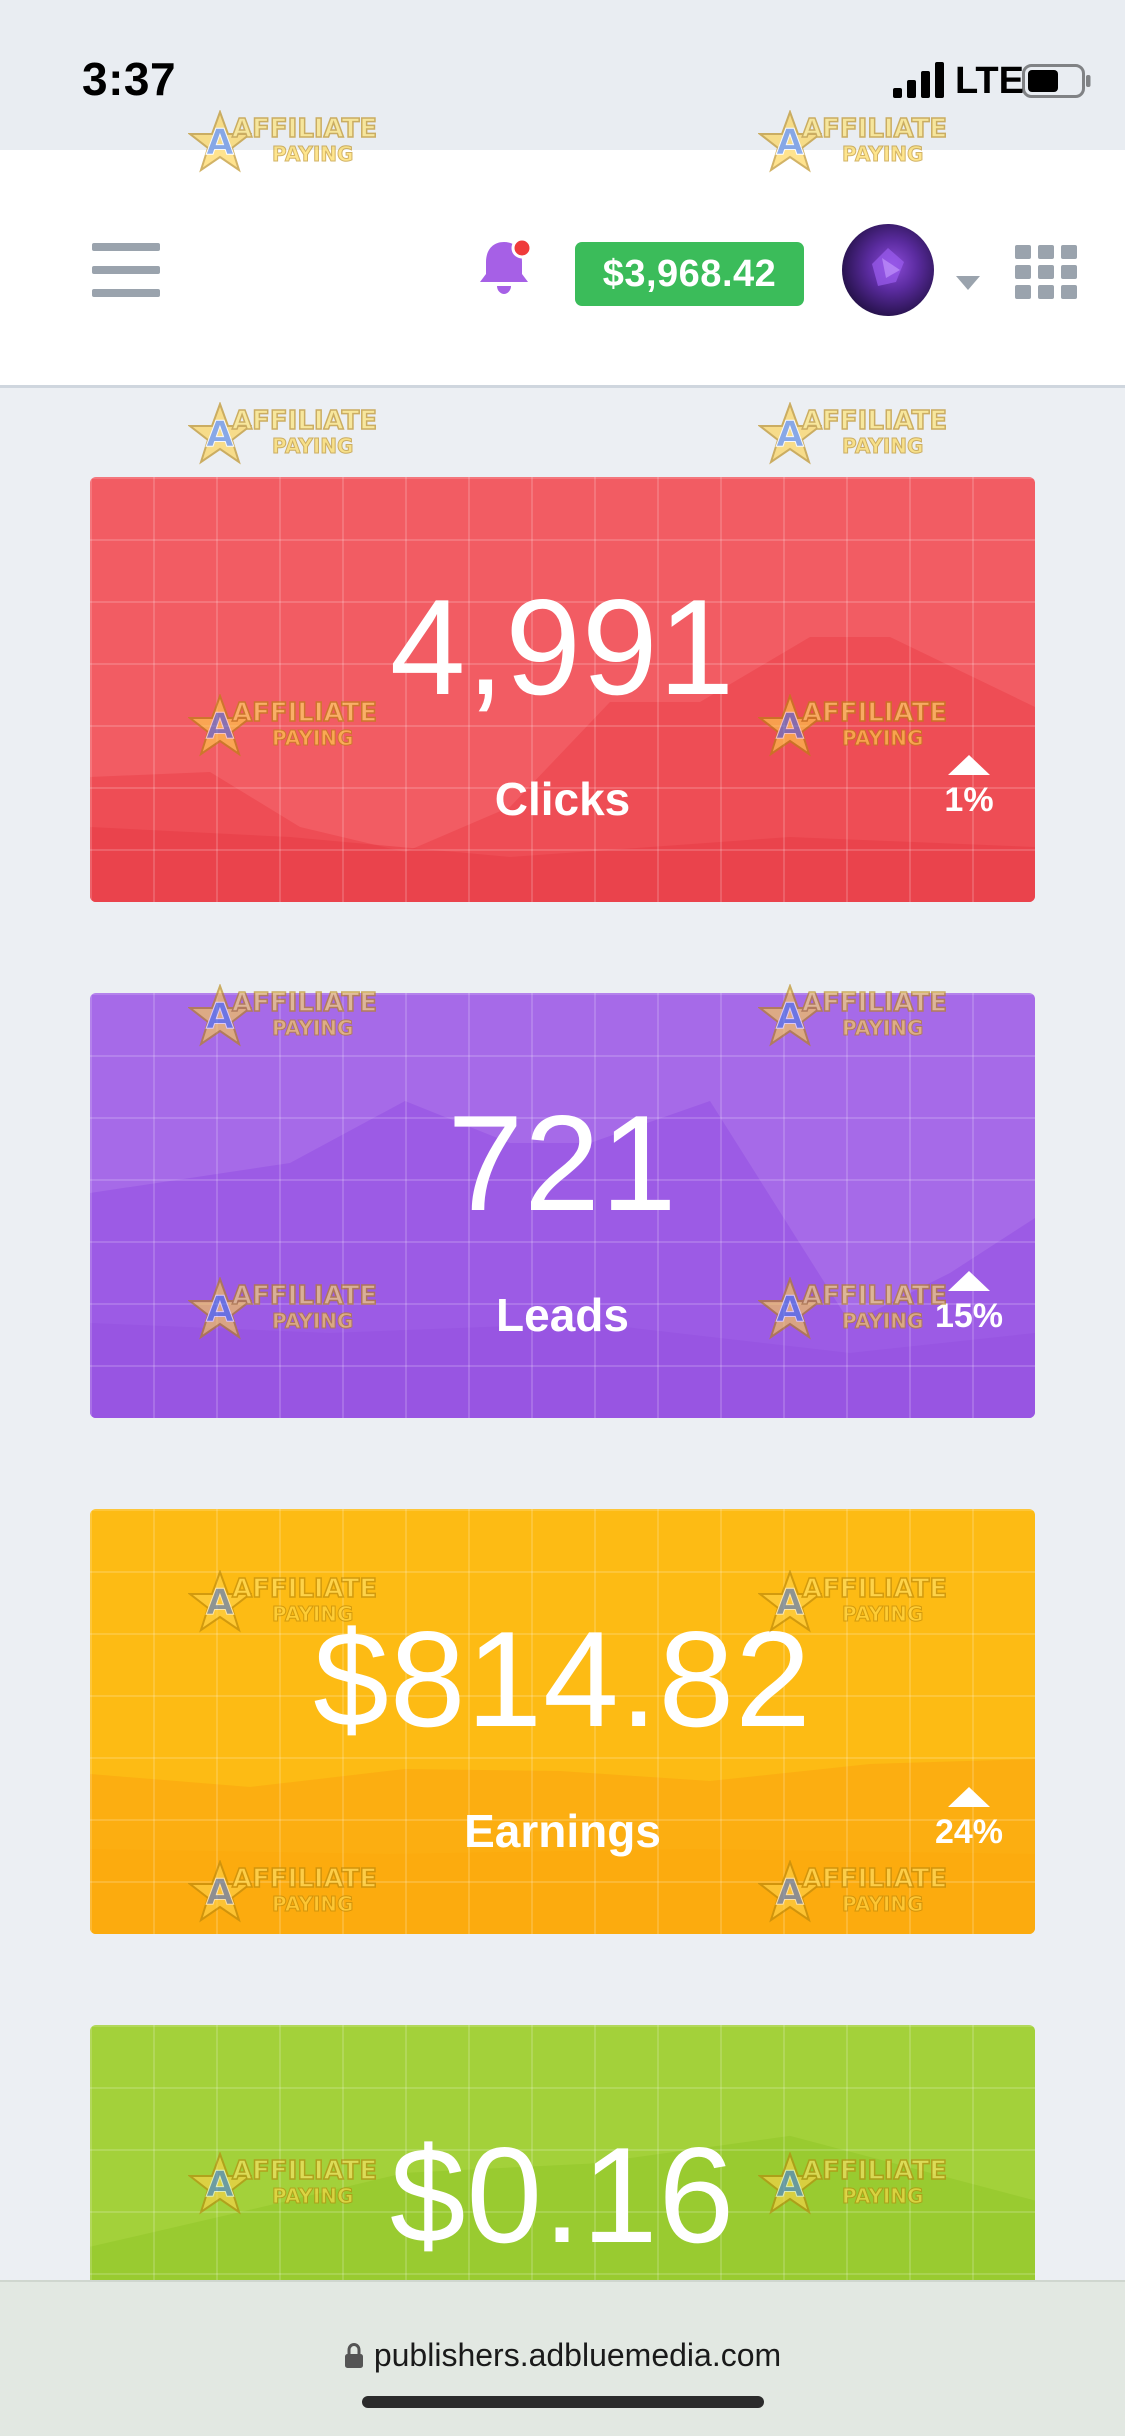 This screenshot has width=1125, height=2436. I want to click on earnings-label: Earnings, so click(562, 1831).